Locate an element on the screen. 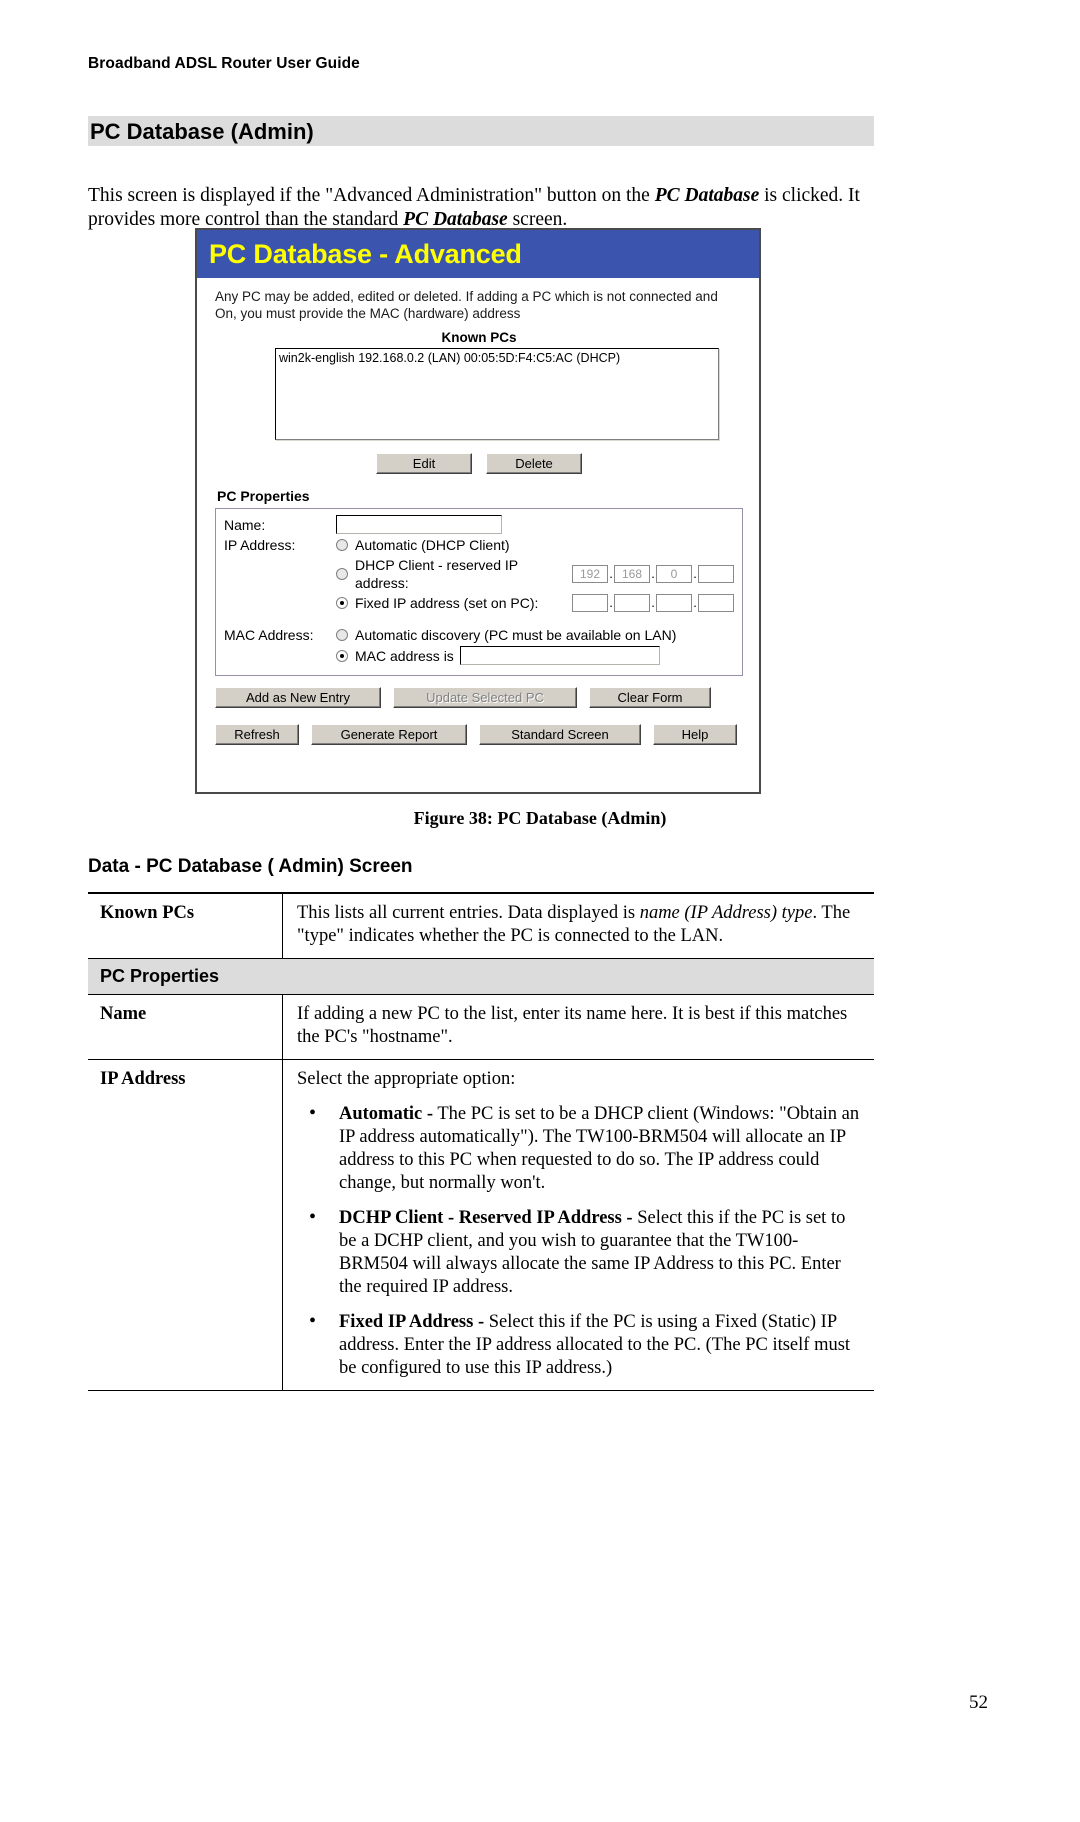 This screenshot has height=1822, width=1080. clear-form-button: Clear Form is located at coordinates (650, 697).